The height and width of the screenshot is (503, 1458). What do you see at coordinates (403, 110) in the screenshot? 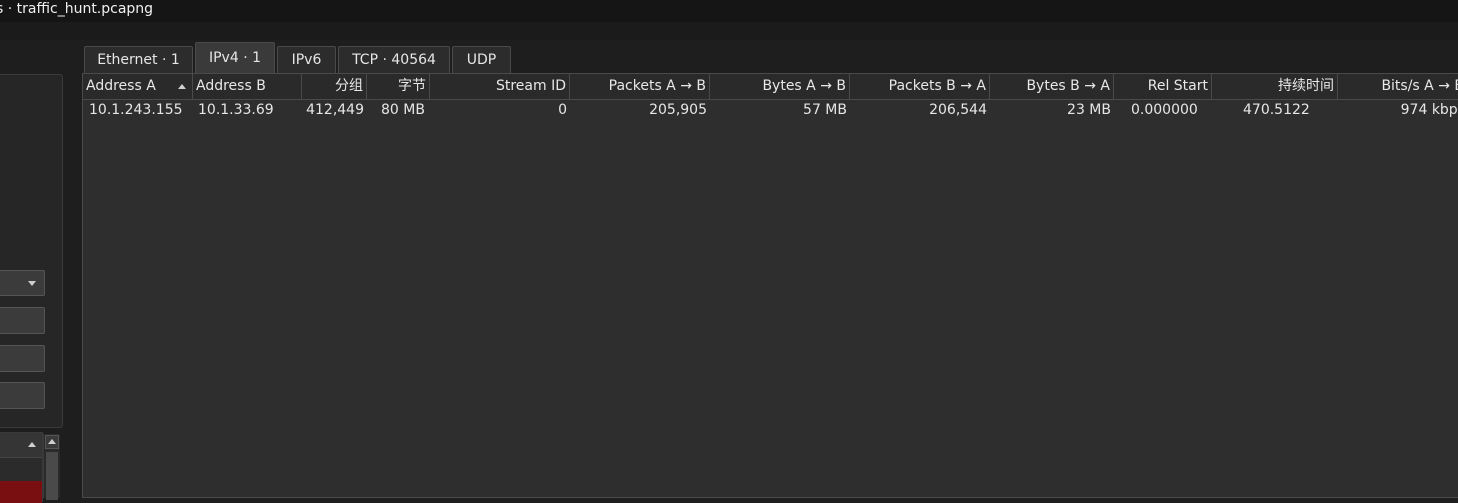
I see `cell-bytes: 80 MB` at bounding box center [403, 110].